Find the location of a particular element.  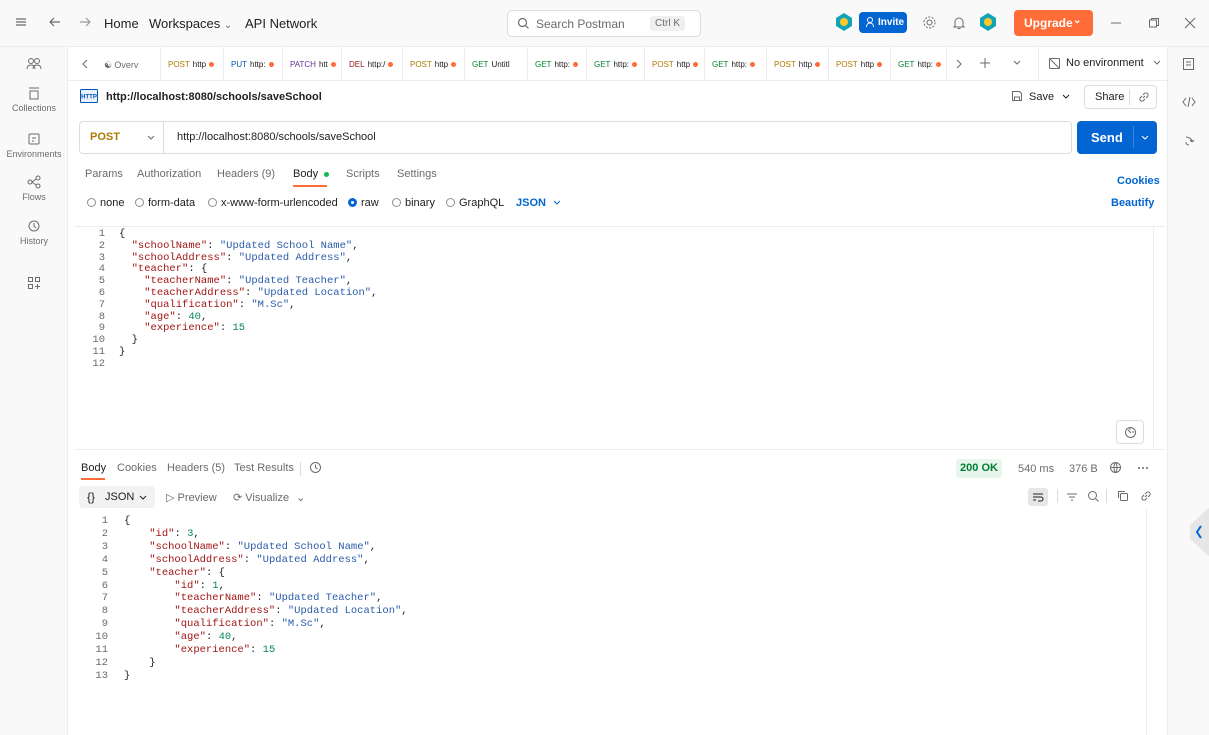

unsaved-dot is located at coordinates (696, 65).